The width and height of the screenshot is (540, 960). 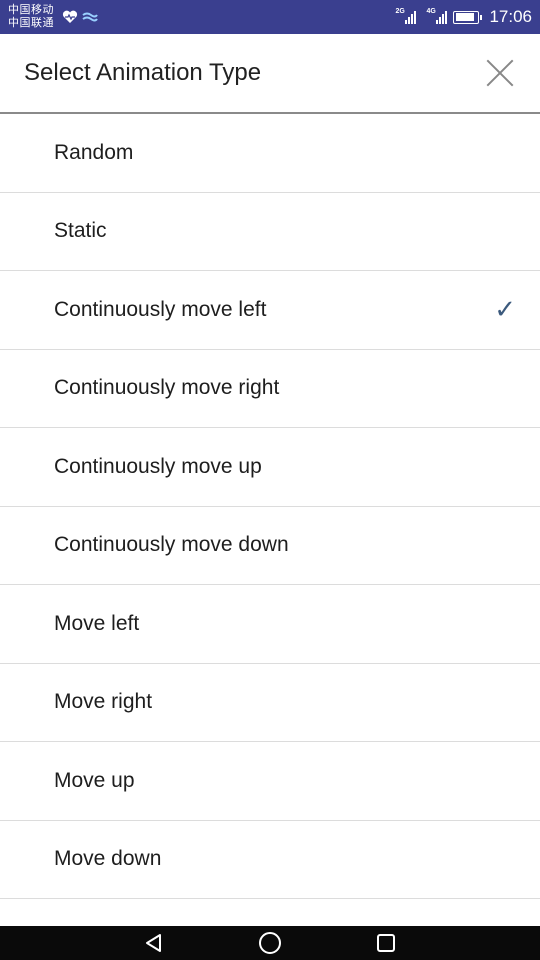 What do you see at coordinates (80, 231) in the screenshot?
I see `animation-option-label: Static` at bounding box center [80, 231].